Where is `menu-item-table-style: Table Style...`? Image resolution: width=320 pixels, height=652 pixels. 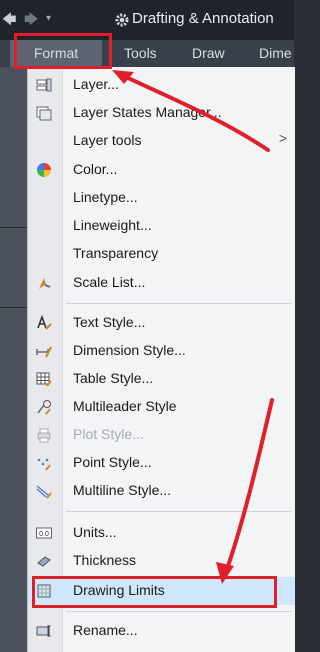 menu-item-table-style: Table Style... is located at coordinates (161, 379).